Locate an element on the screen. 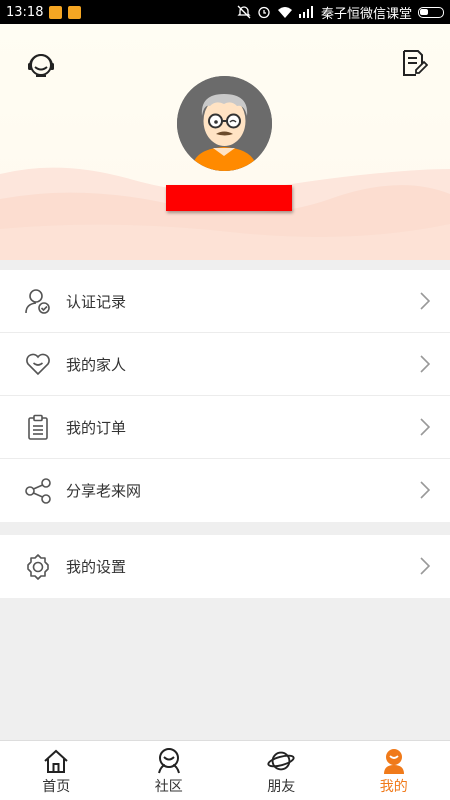  menu-item-label: 我的家人 is located at coordinates (96, 364).